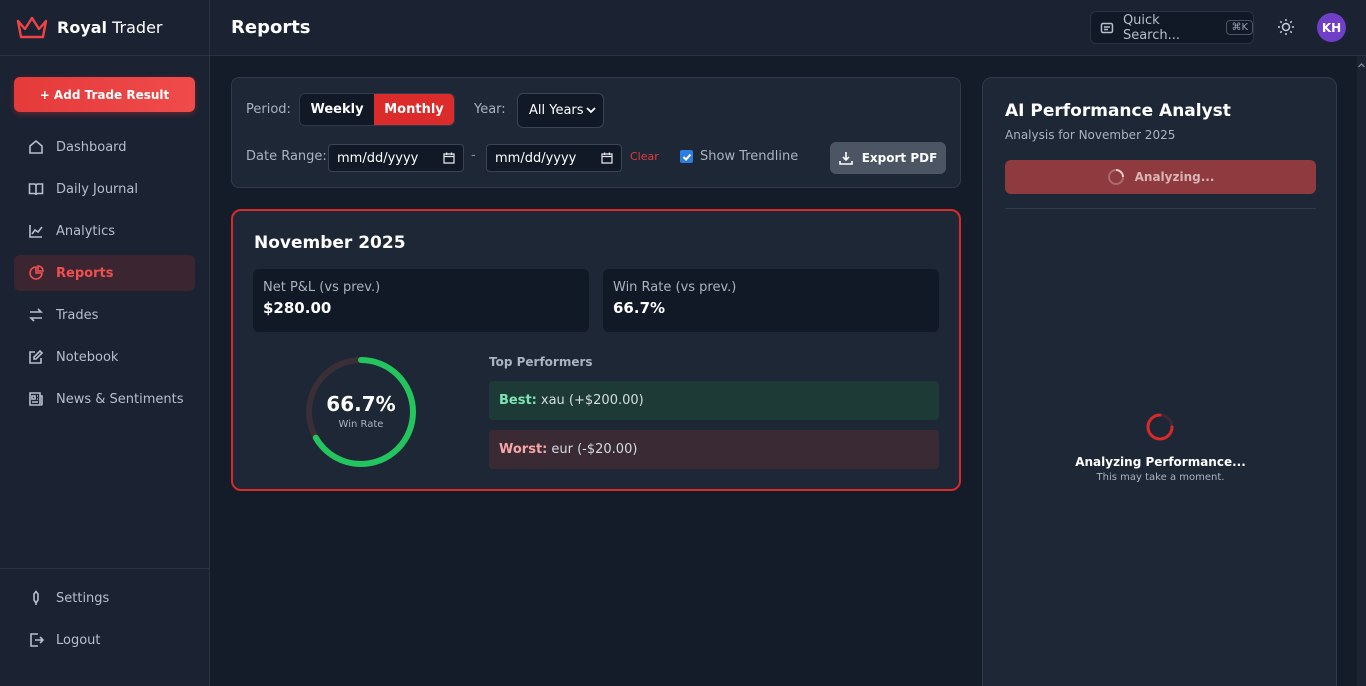 The height and width of the screenshot is (686, 1366). What do you see at coordinates (594, 449) in the screenshot?
I see `worst-value: eur (-$20.00)` at bounding box center [594, 449].